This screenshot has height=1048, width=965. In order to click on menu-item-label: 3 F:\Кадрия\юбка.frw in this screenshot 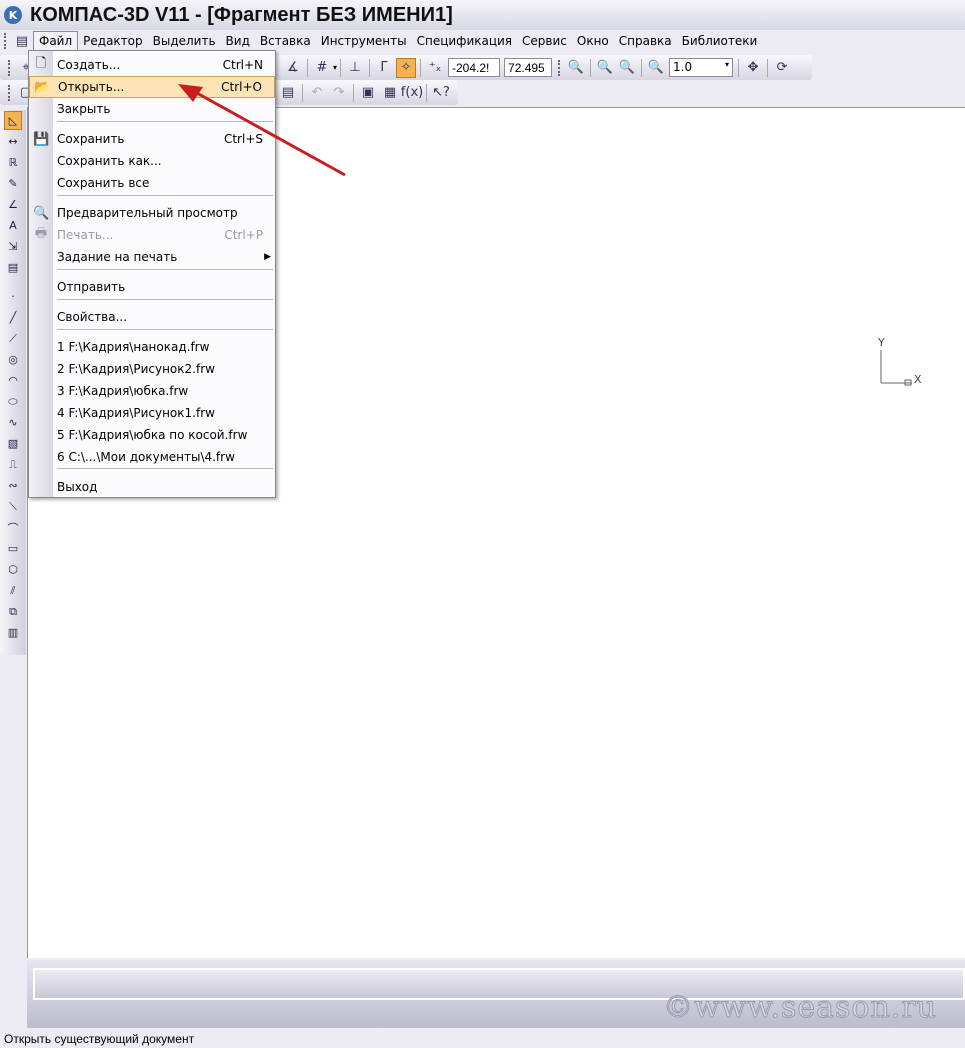, I will do `click(123, 391)`.